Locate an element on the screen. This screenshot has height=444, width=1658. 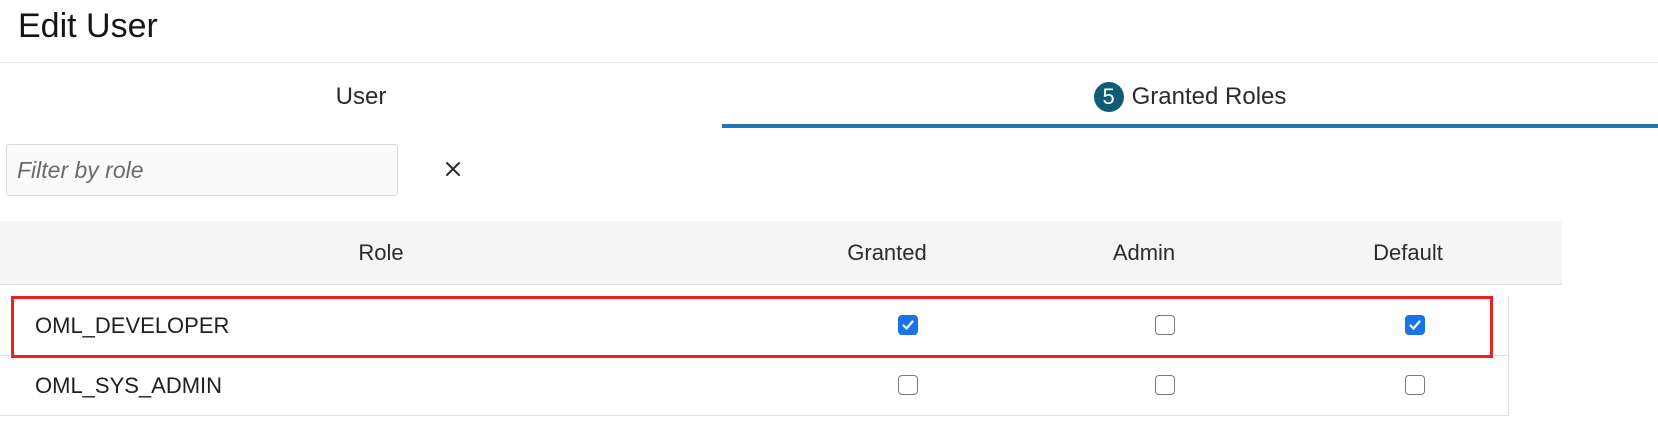
close-icon is located at coordinates (453, 169).